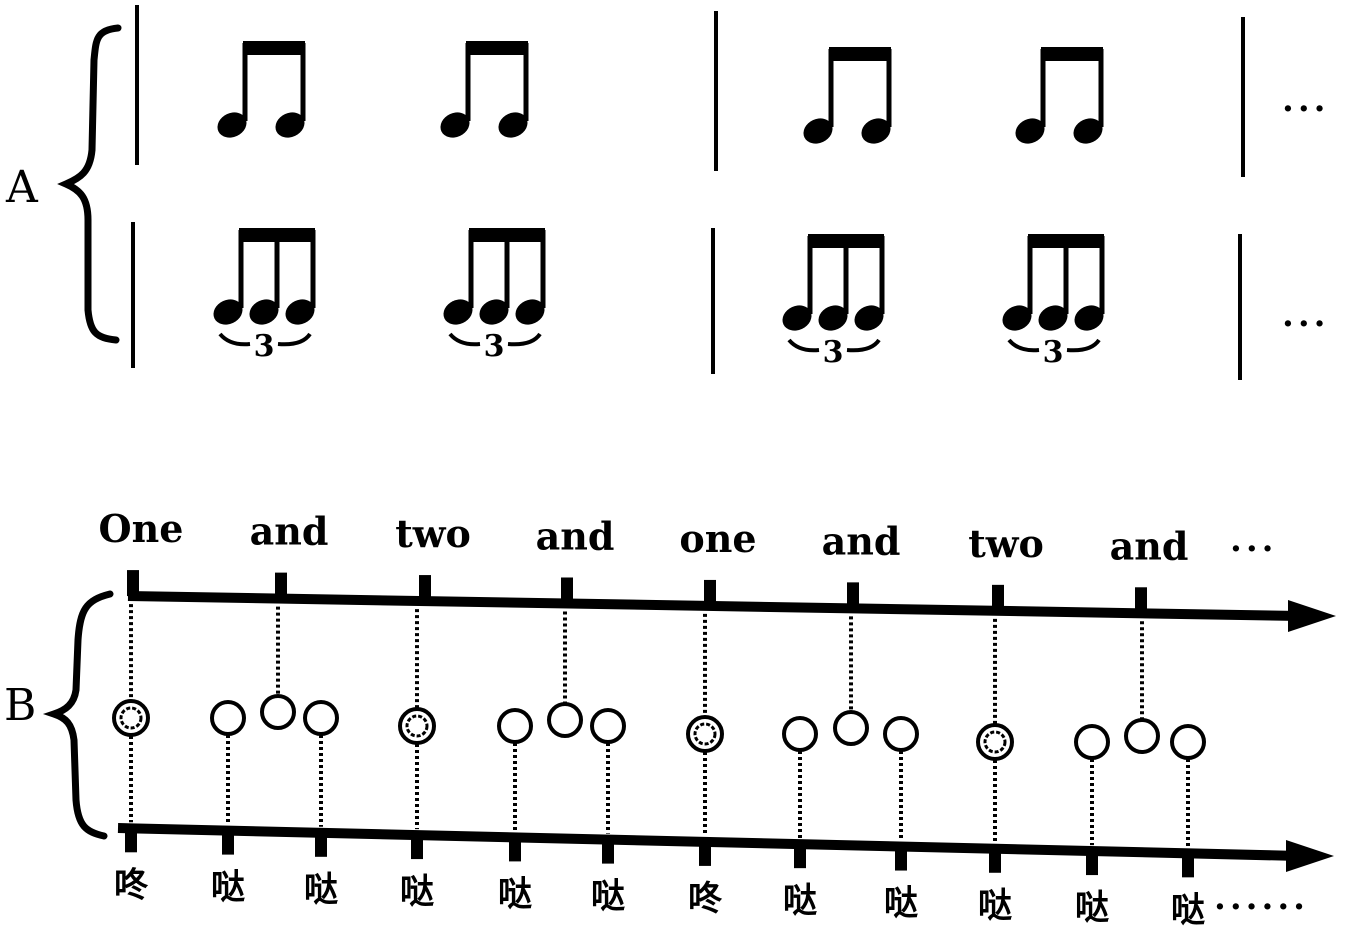 The image size is (1345, 929). What do you see at coordinates (724, 876) in the screenshot?
I see `syllable-axis: 咚哒哒哒哒哒咚哒哒哒哒哒 ······` at bounding box center [724, 876].